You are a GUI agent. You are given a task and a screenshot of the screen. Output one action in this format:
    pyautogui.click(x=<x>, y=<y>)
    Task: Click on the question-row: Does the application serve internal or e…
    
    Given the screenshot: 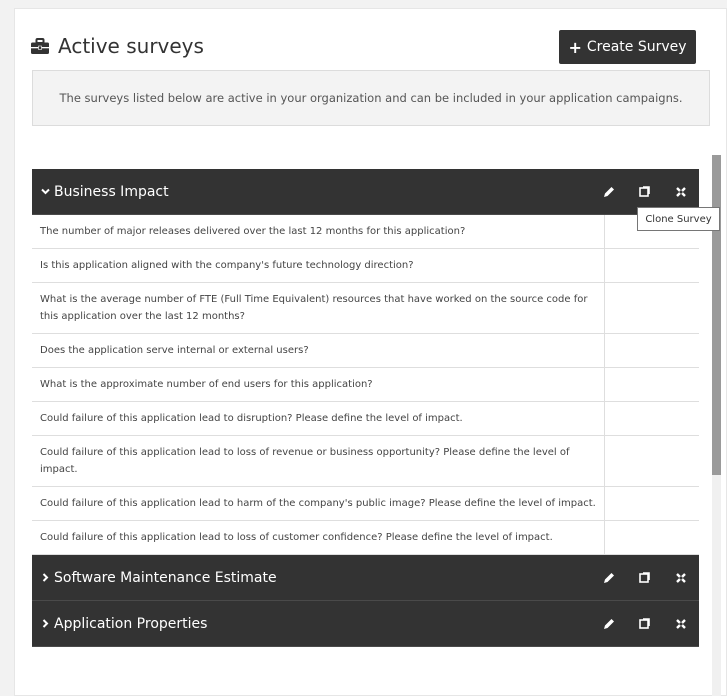 What is the action you would take?
    pyautogui.click(x=365, y=351)
    